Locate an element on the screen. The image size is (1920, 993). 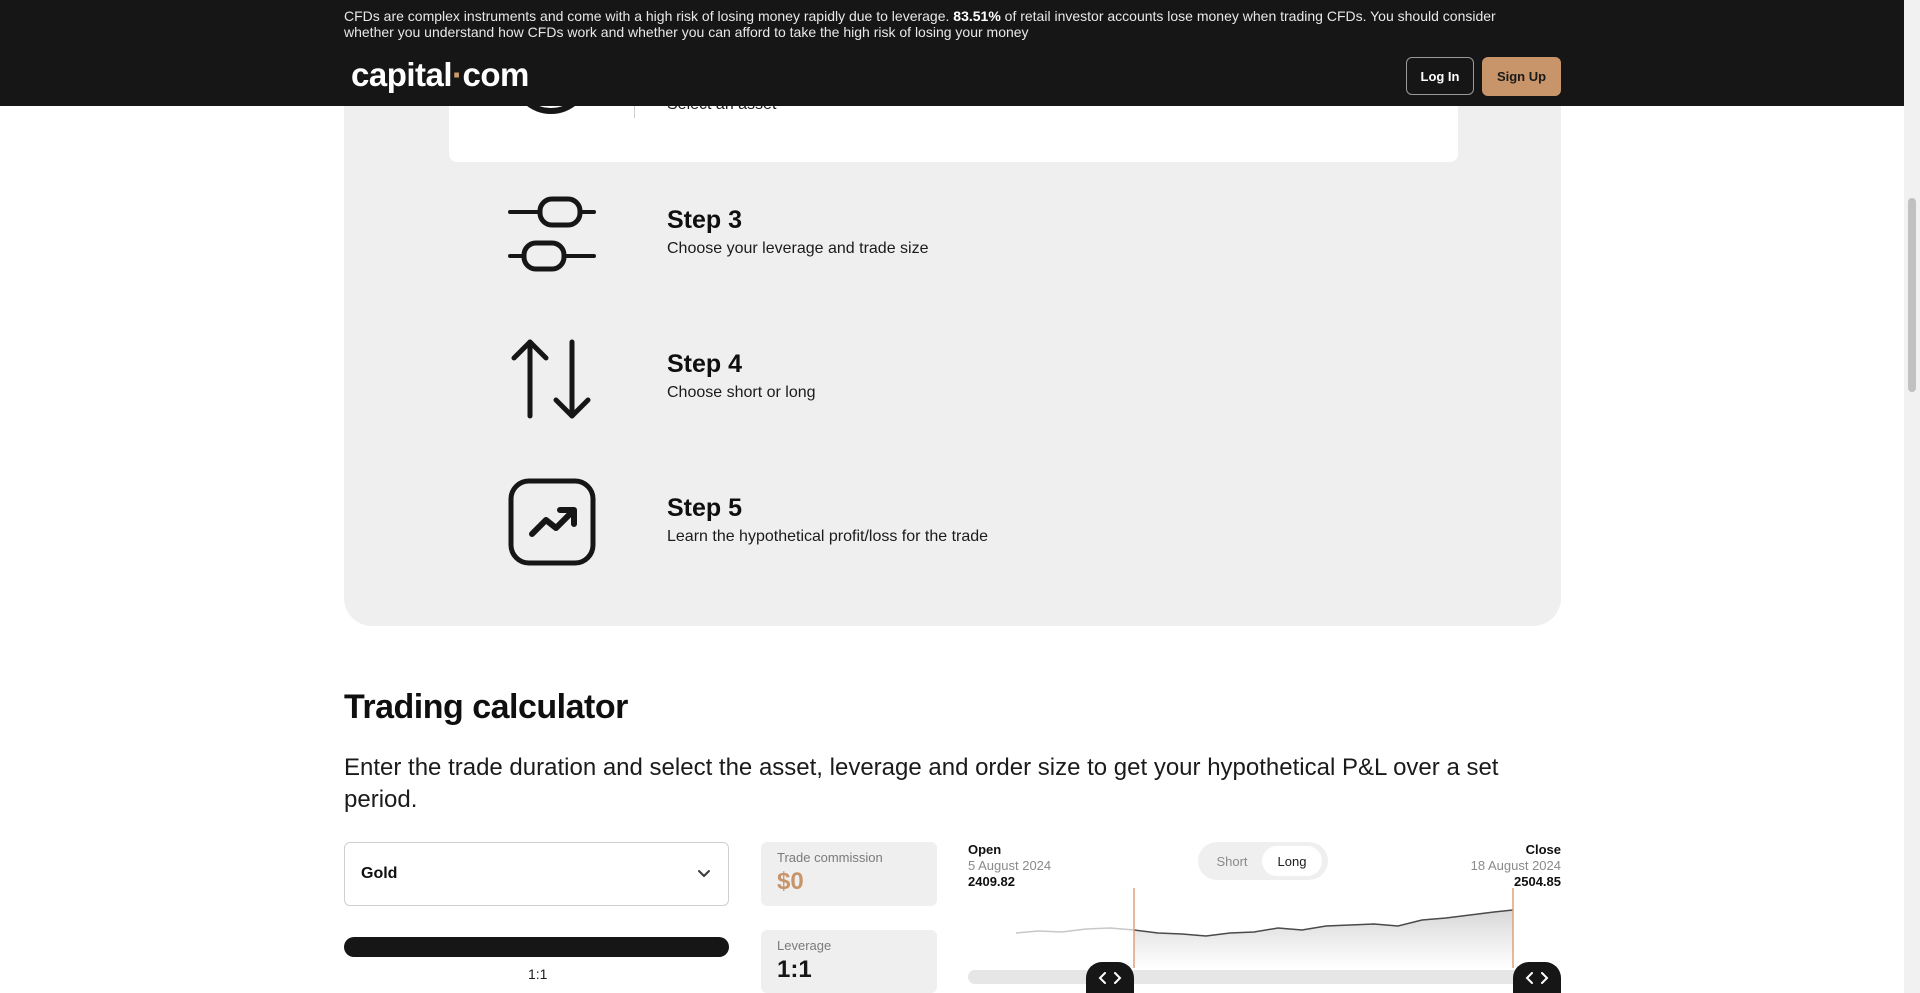
open-date-handle is located at coordinates (1110, 977).